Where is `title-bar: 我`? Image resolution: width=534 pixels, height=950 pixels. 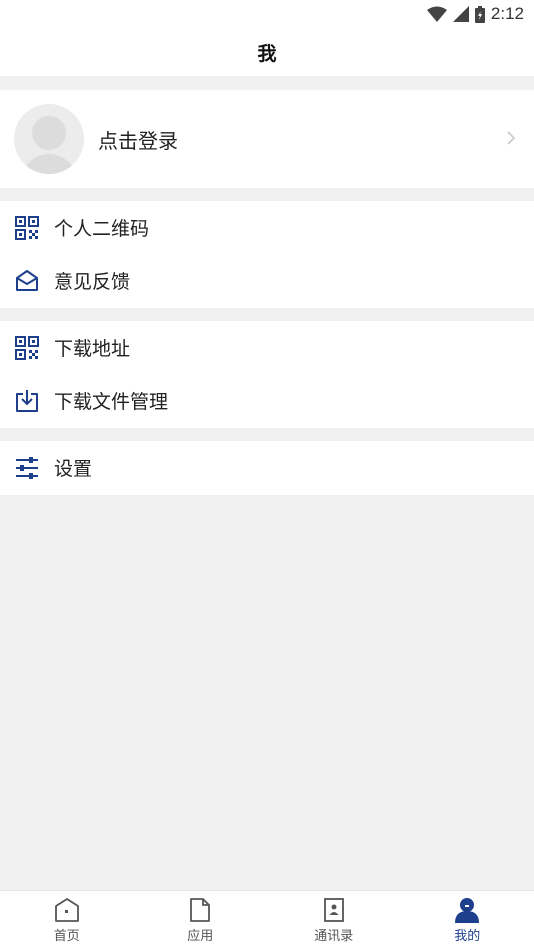
title-bar: 我 is located at coordinates (267, 52).